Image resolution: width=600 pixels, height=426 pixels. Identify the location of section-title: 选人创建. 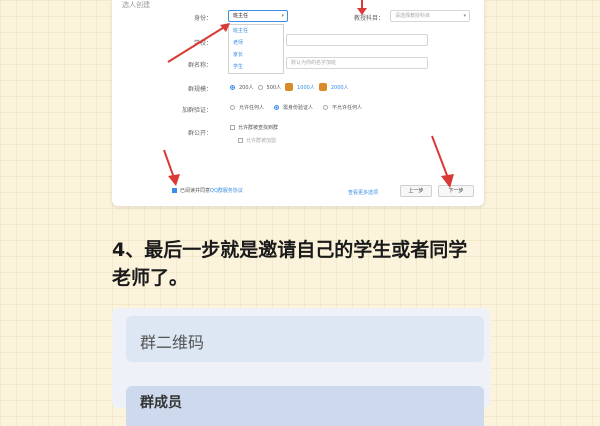
(136, 5).